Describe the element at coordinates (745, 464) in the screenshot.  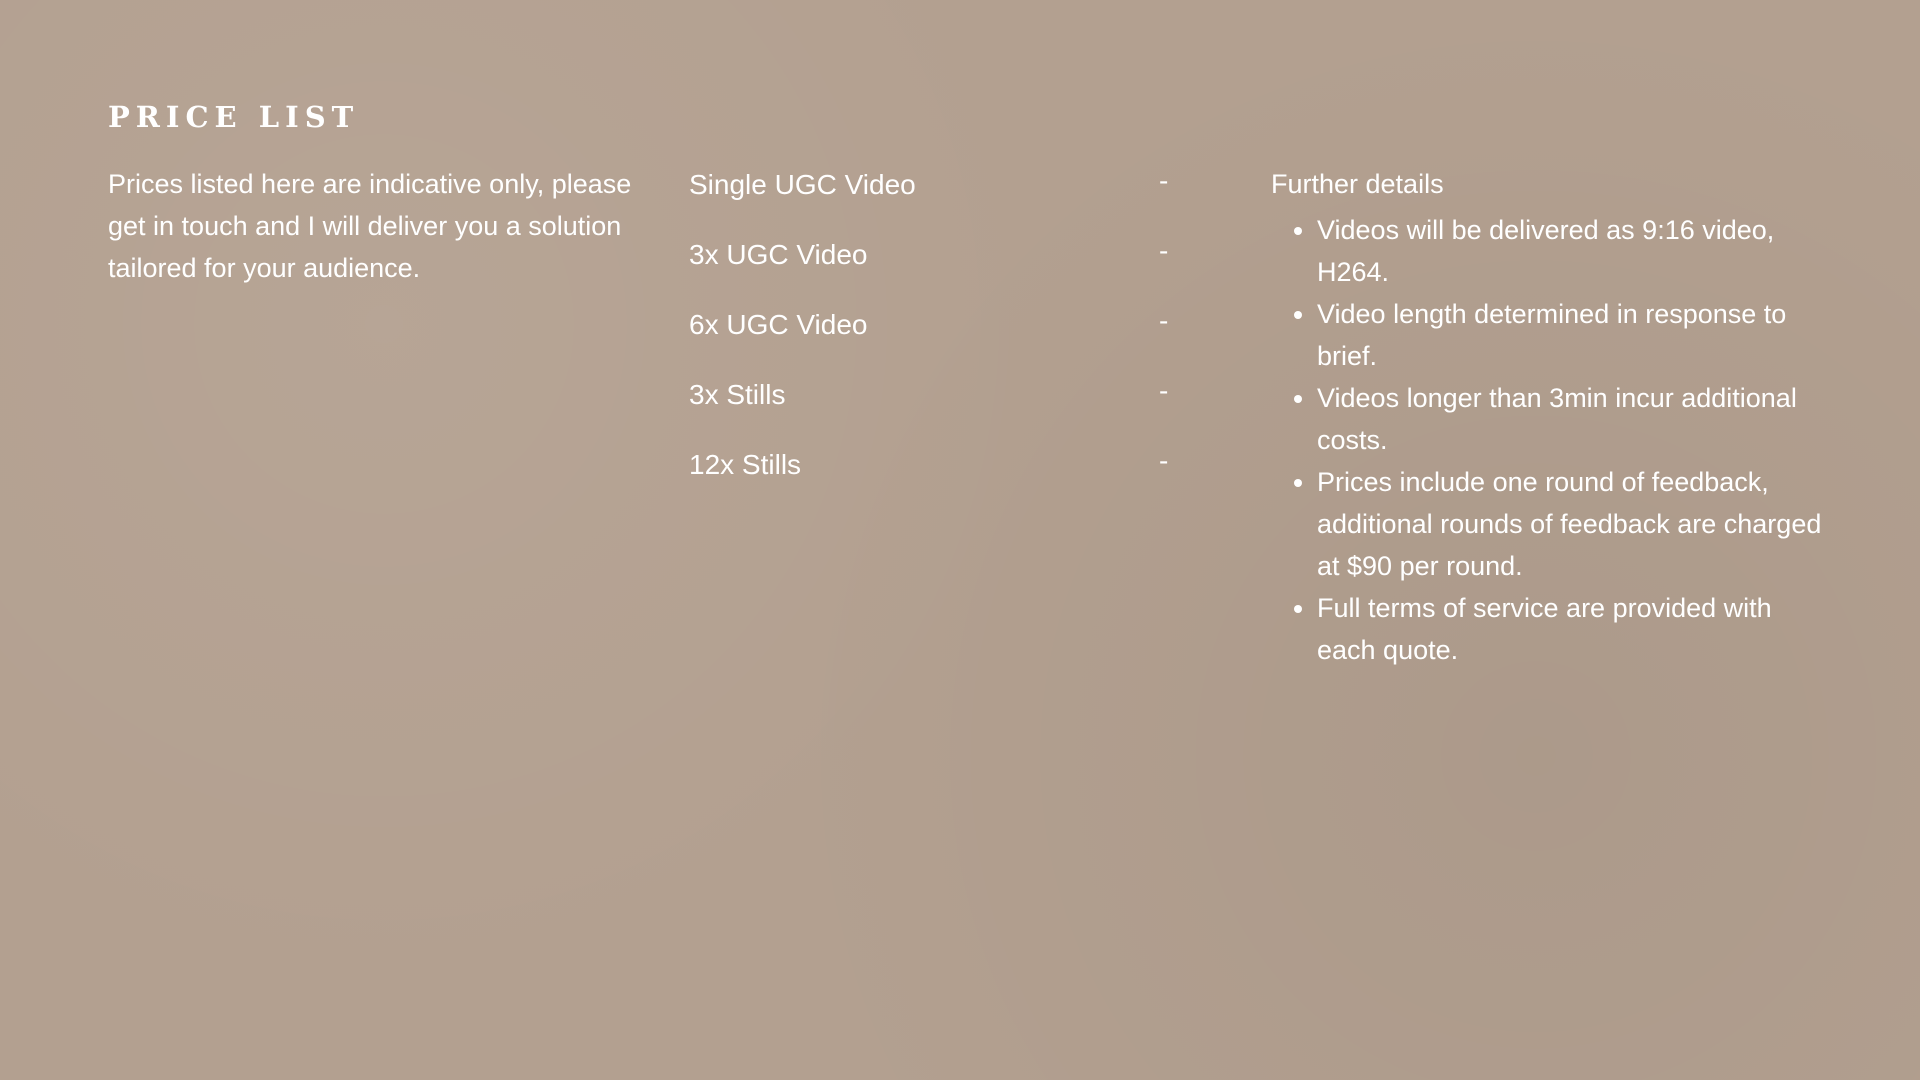
I see `item-name: 12x Stills` at that location.